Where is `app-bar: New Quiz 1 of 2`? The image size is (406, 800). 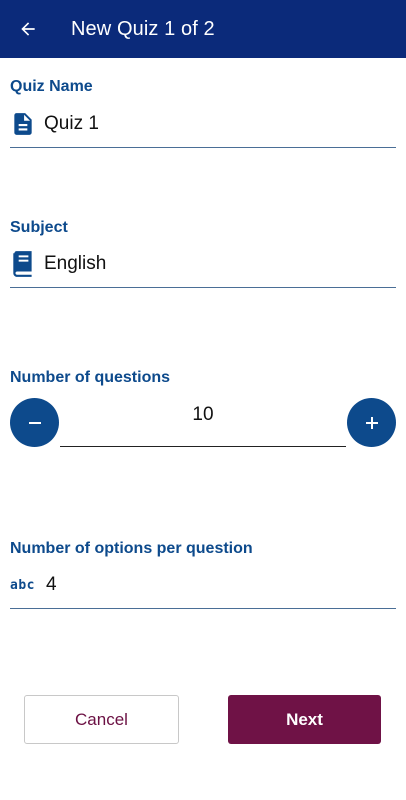 app-bar: New Quiz 1 of 2 is located at coordinates (203, 29).